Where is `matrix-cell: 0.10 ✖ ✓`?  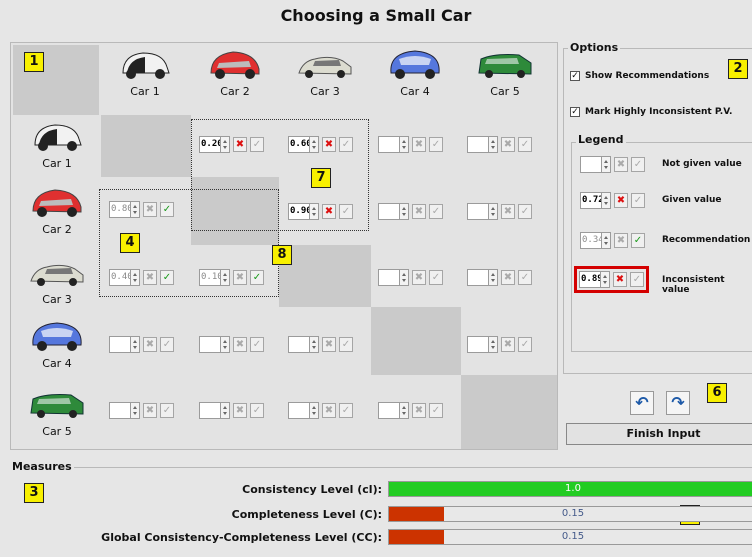
matrix-cell: 0.10 ✖ ✓ is located at coordinates (231, 277).